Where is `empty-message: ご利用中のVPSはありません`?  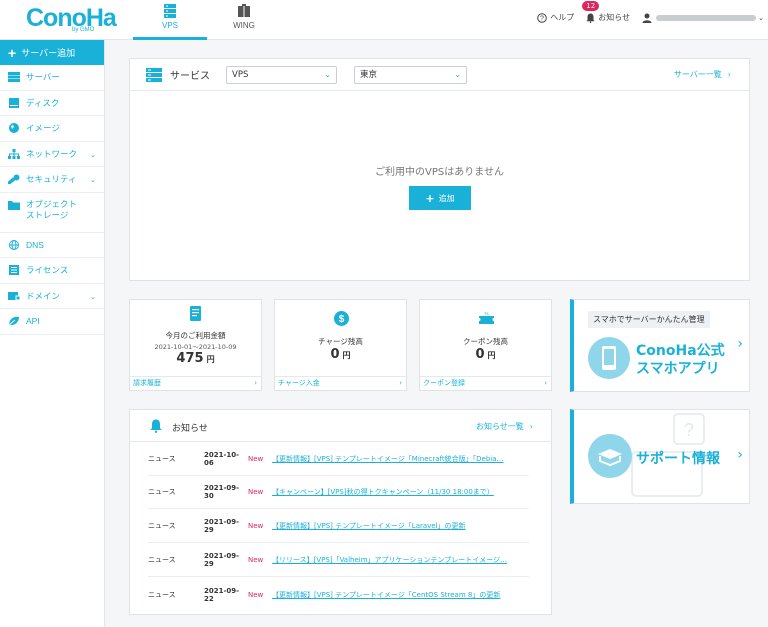
empty-message: ご利用中のVPSはありません is located at coordinates (439, 172).